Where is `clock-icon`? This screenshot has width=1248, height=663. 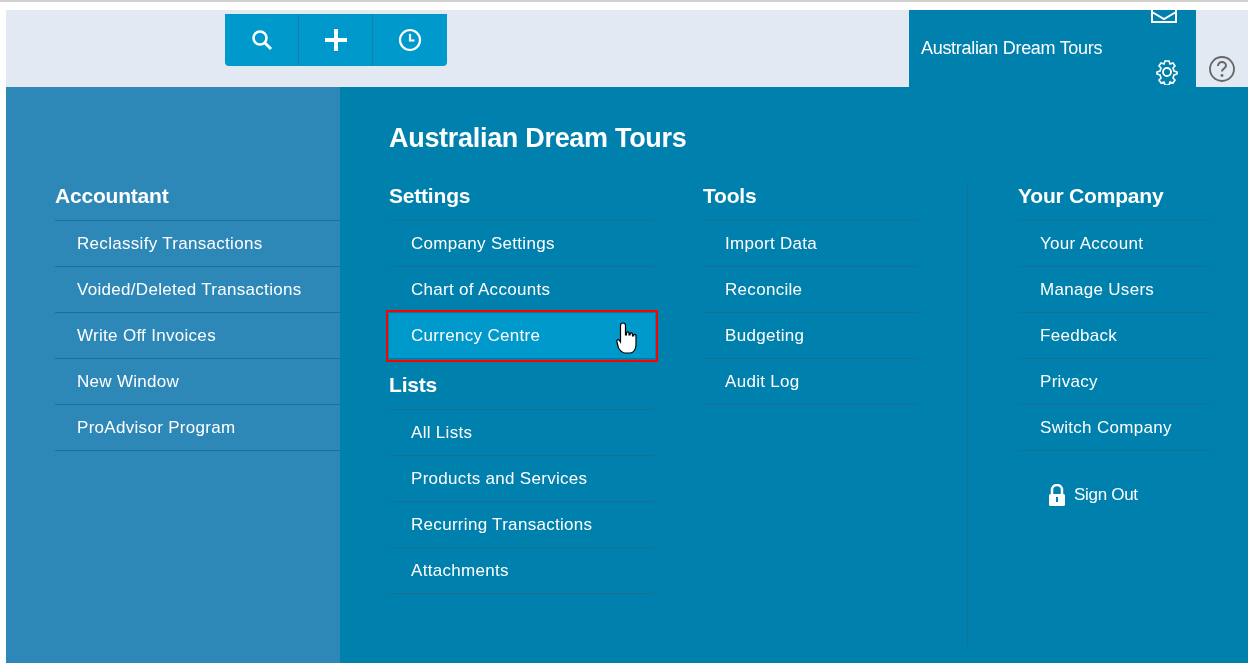
clock-icon is located at coordinates (410, 40).